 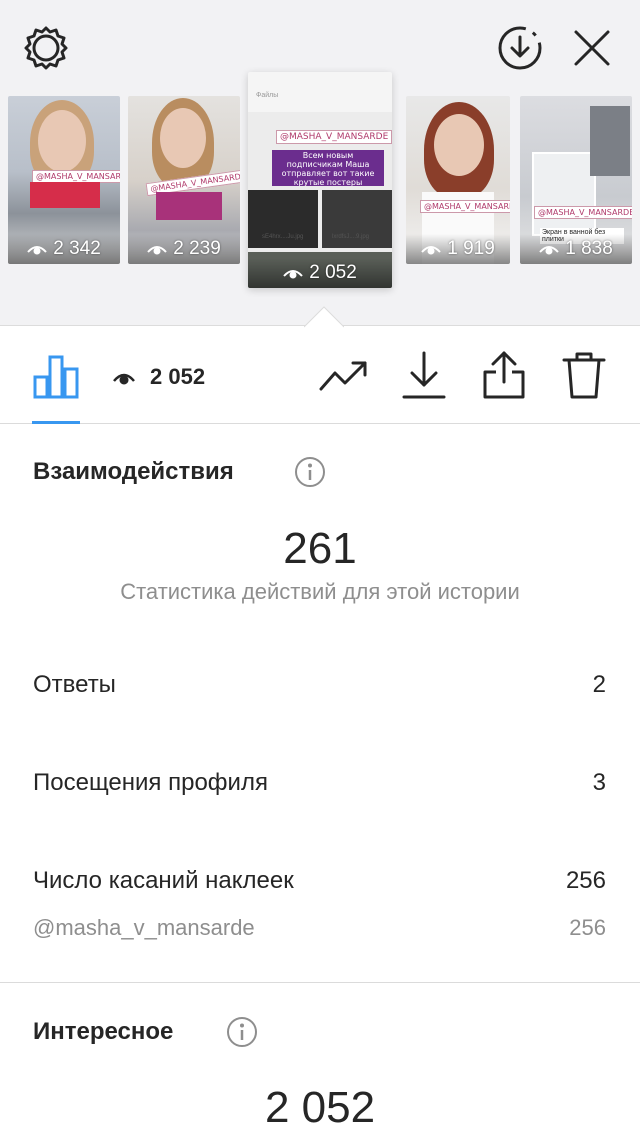 What do you see at coordinates (458, 180) in the screenshot?
I see `story-thumbnail: @MASHA_V_MANSARDE 1 919` at bounding box center [458, 180].